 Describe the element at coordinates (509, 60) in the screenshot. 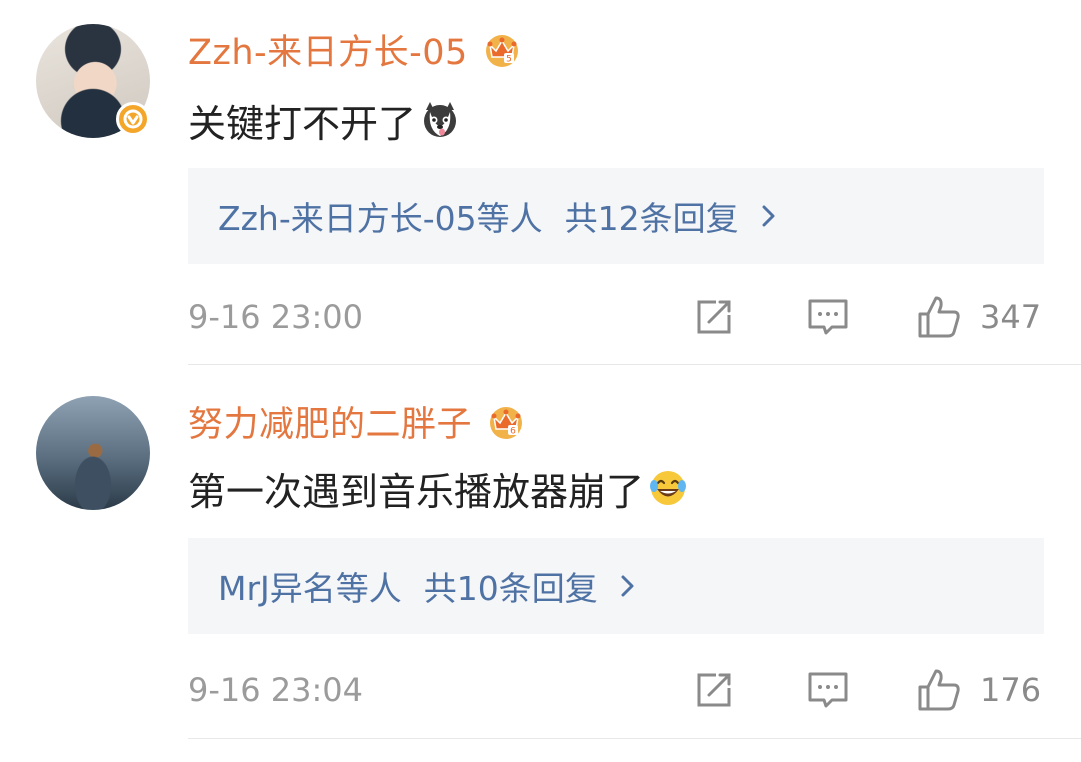

I see `svg-text: 5` at that location.